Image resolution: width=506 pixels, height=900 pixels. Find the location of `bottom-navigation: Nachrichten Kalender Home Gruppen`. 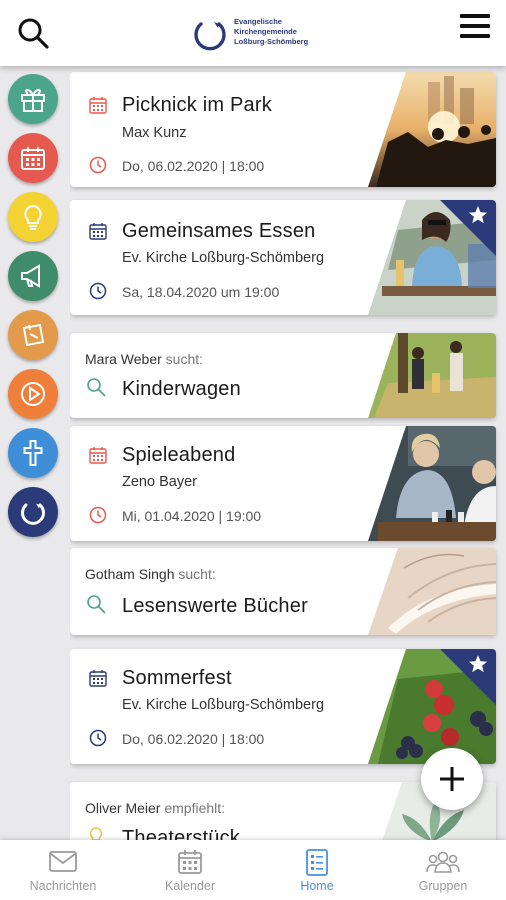

bottom-navigation: Nachrichten Kalender Home Gruppen is located at coordinates (253, 870).